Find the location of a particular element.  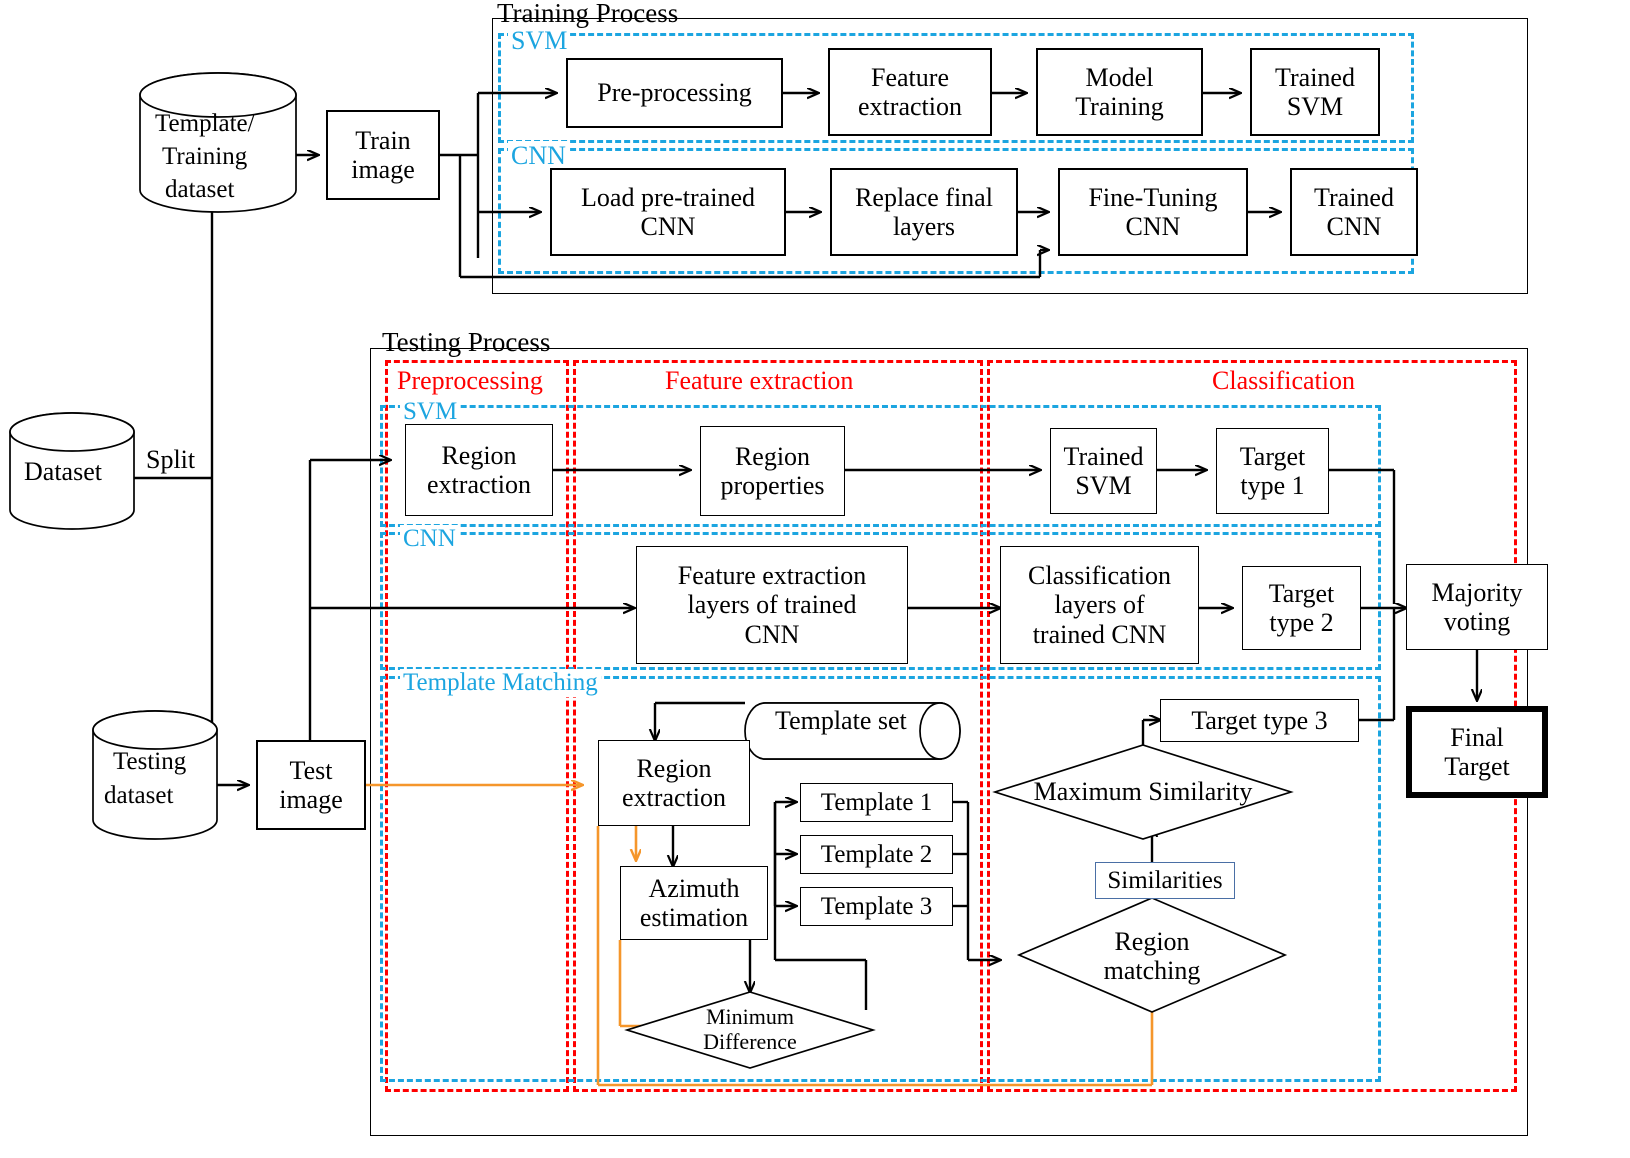

training-cnn-step-trained-cnn: Trained CNN is located at coordinates (1354, 212).